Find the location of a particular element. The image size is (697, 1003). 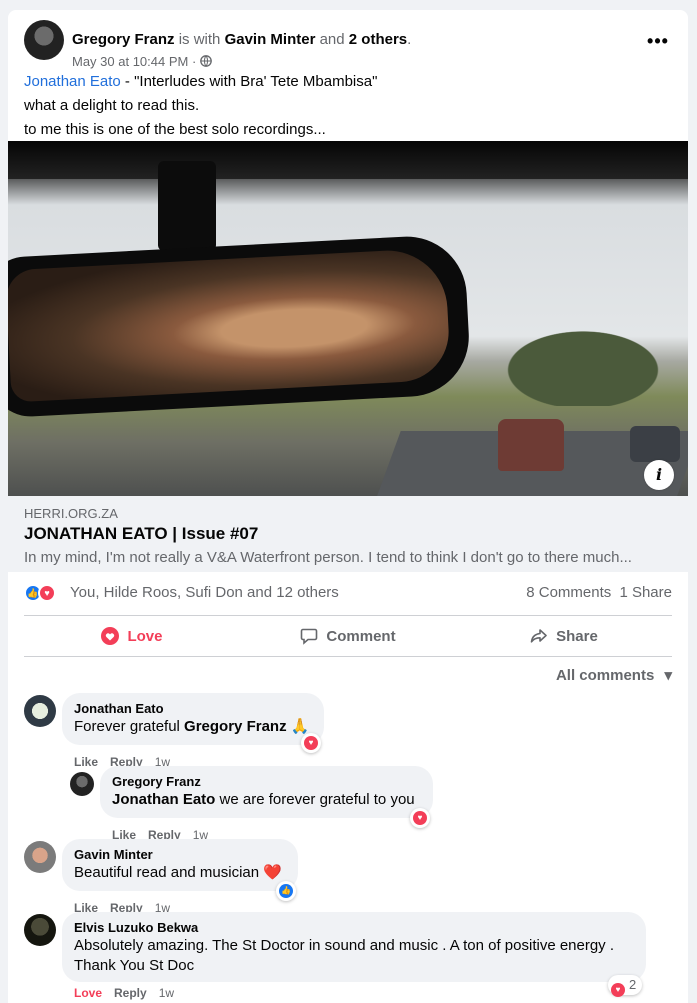

link-domain: HERRI.ORG.ZA is located at coordinates (71, 513).